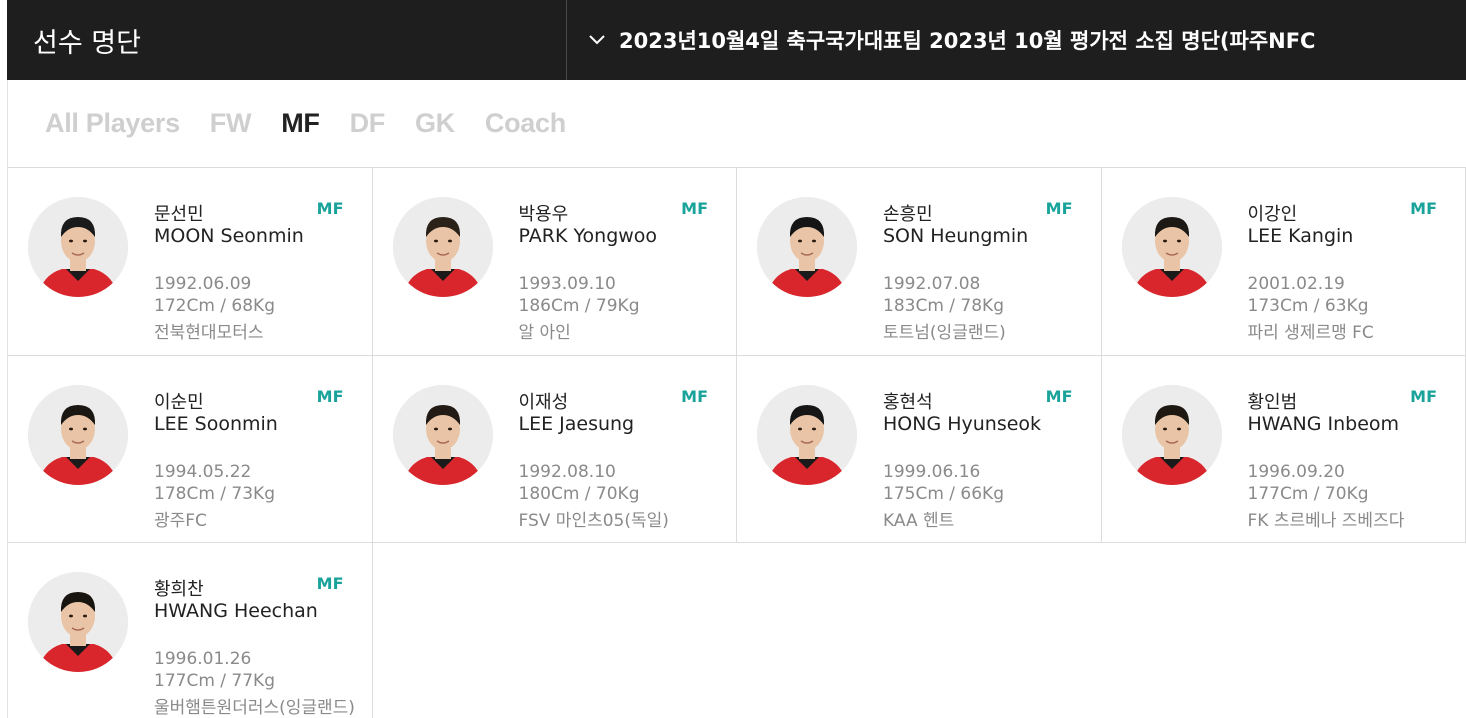  Describe the element at coordinates (943, 493) in the screenshot. I see `player-height-weight: 175Cm / 66Kg` at that location.